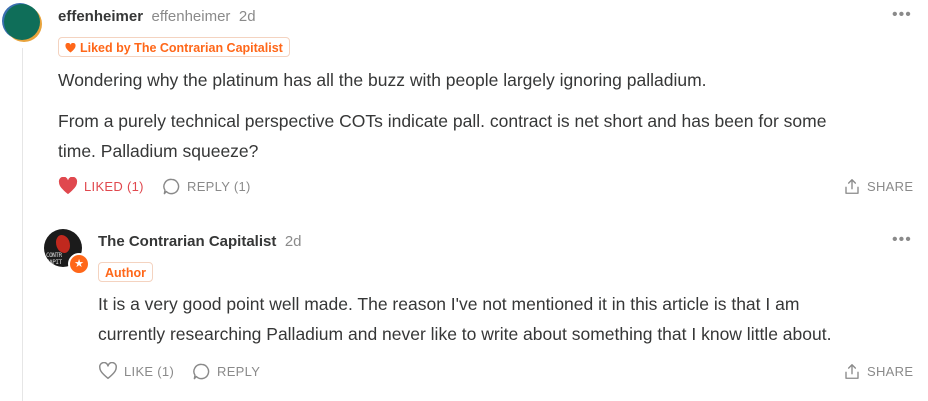  I want to click on author-star-icon: ★, so click(79, 264).